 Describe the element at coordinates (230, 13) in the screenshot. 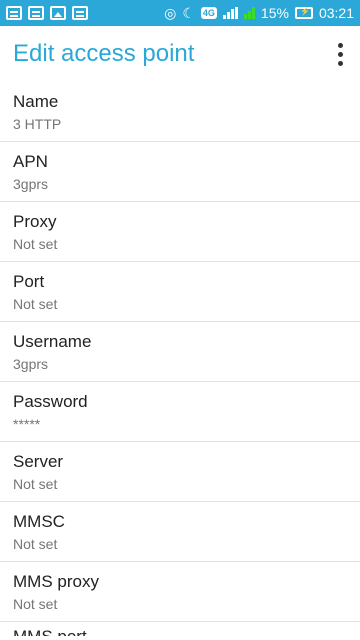

I see `cell-signal-icon` at that location.